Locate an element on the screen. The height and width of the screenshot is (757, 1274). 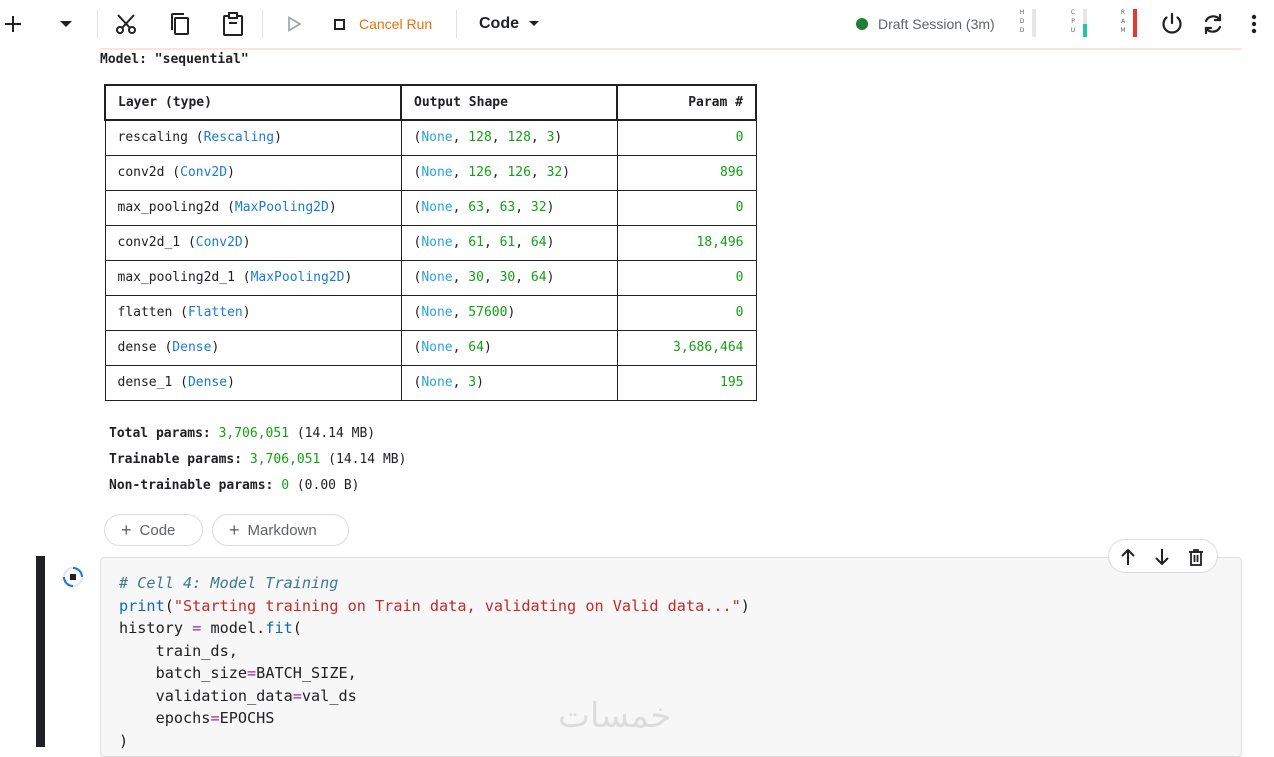
layer-type: Dense is located at coordinates (207, 382).